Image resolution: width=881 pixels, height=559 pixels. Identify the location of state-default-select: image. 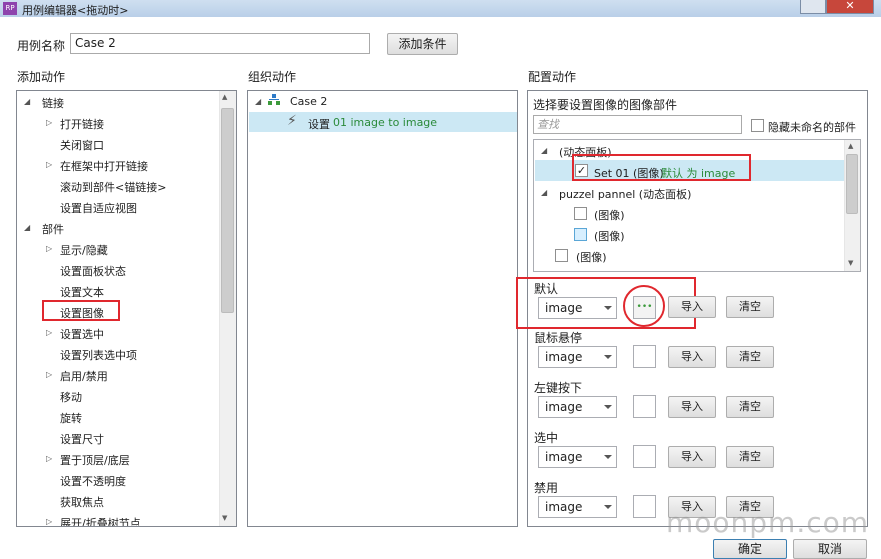
(577, 308).